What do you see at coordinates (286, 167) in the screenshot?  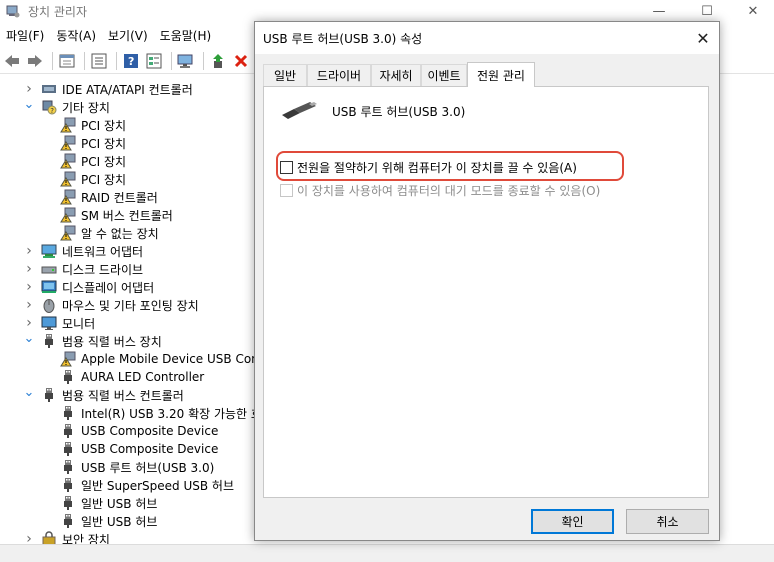 I see `allow-power-off-checkbox` at bounding box center [286, 167].